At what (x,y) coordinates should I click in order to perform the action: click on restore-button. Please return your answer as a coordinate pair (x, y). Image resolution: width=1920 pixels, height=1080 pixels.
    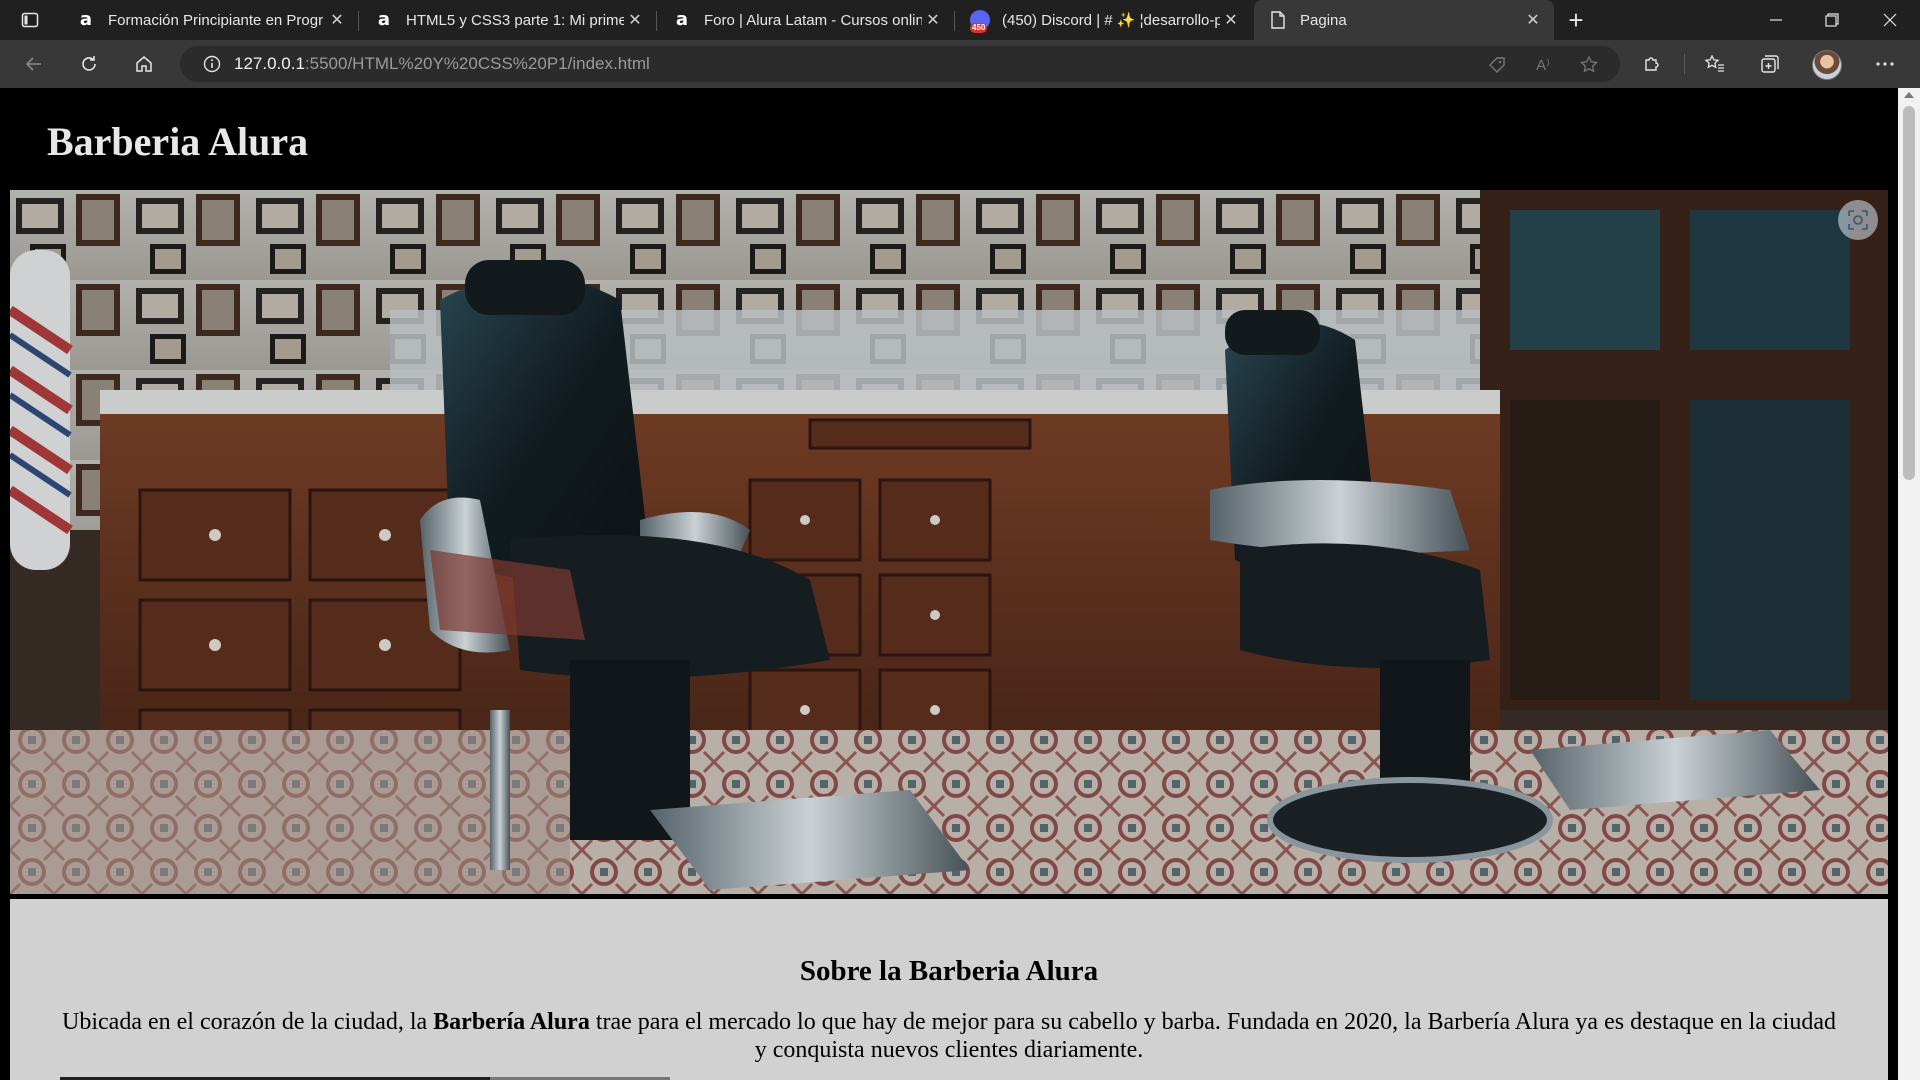
    Looking at the image, I should click on (1832, 20).